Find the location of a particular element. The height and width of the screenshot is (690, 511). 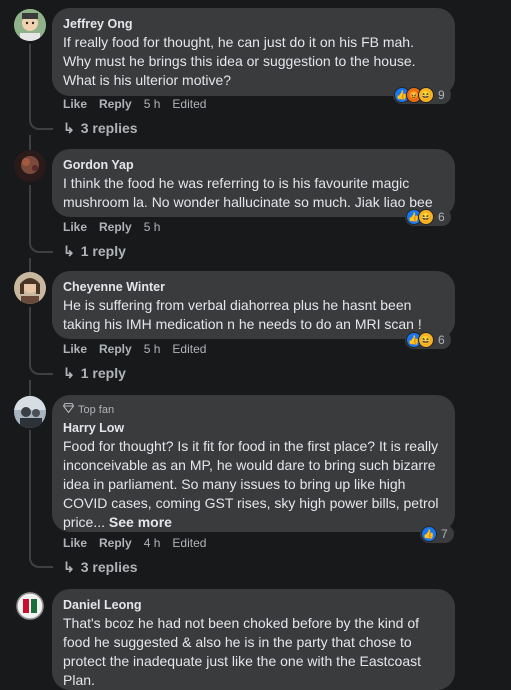

reaction-count: 7 is located at coordinates (444, 534).